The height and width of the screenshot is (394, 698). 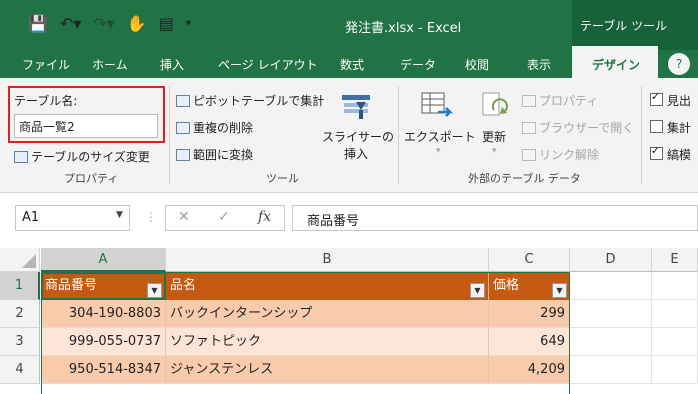 What do you see at coordinates (214, 127) in the screenshot?
I see `remove-duplicates-button: 重複の削除` at bounding box center [214, 127].